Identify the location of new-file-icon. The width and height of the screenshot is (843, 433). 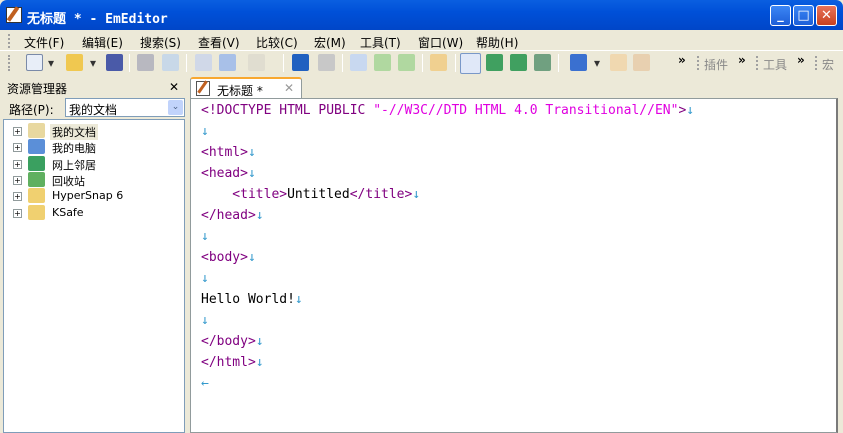
(34, 62).